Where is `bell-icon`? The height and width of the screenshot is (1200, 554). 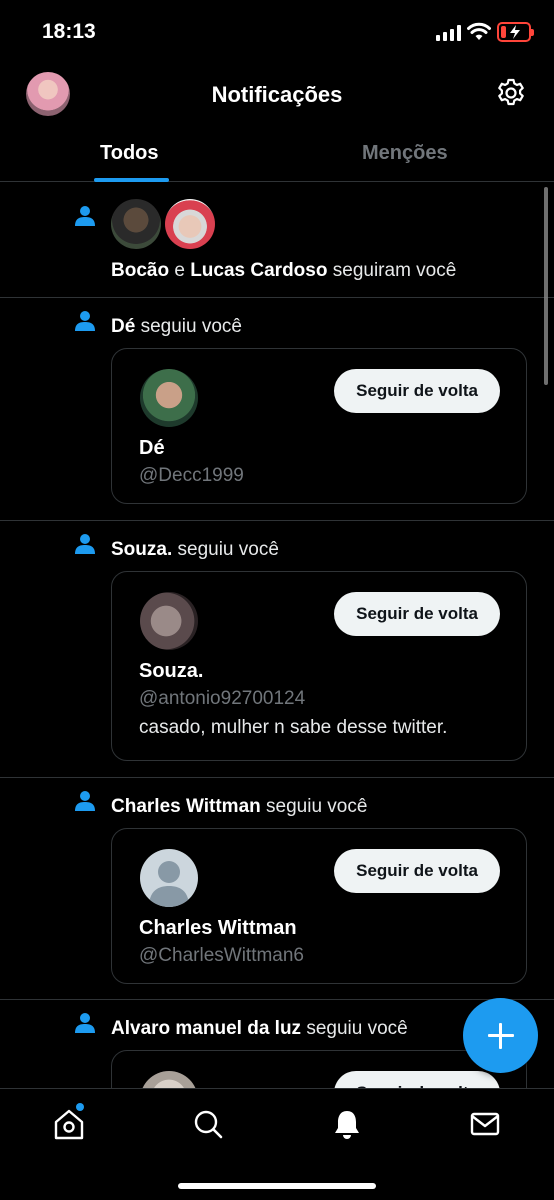
bell-icon is located at coordinates (347, 1124).